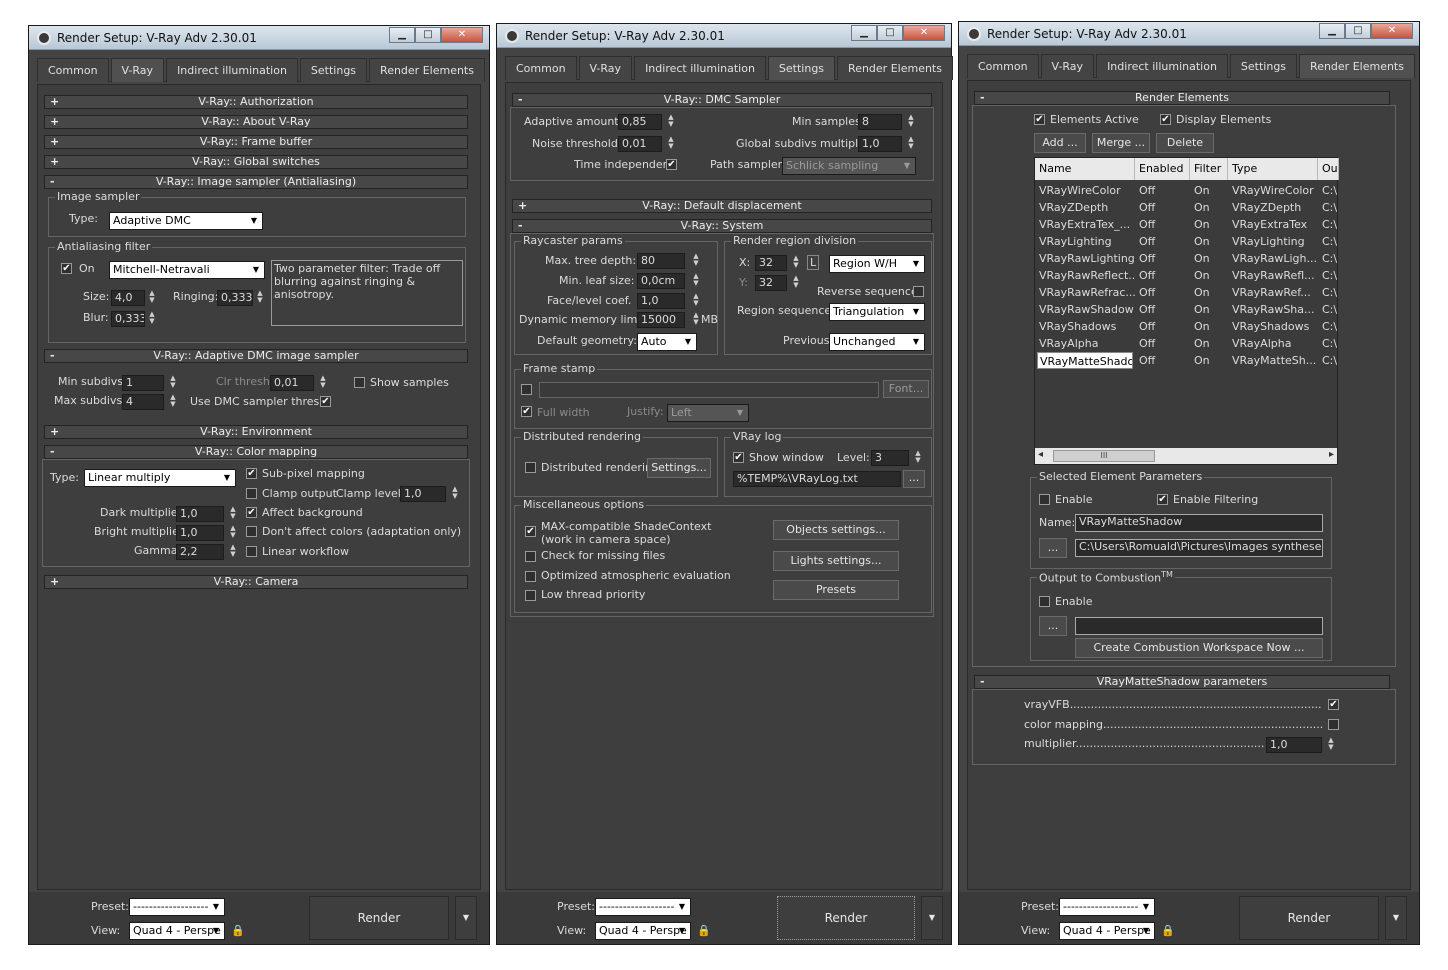 The width and height of the screenshot is (1448, 970). Describe the element at coordinates (722, 425) in the screenshot. I see `system-frame` at that location.